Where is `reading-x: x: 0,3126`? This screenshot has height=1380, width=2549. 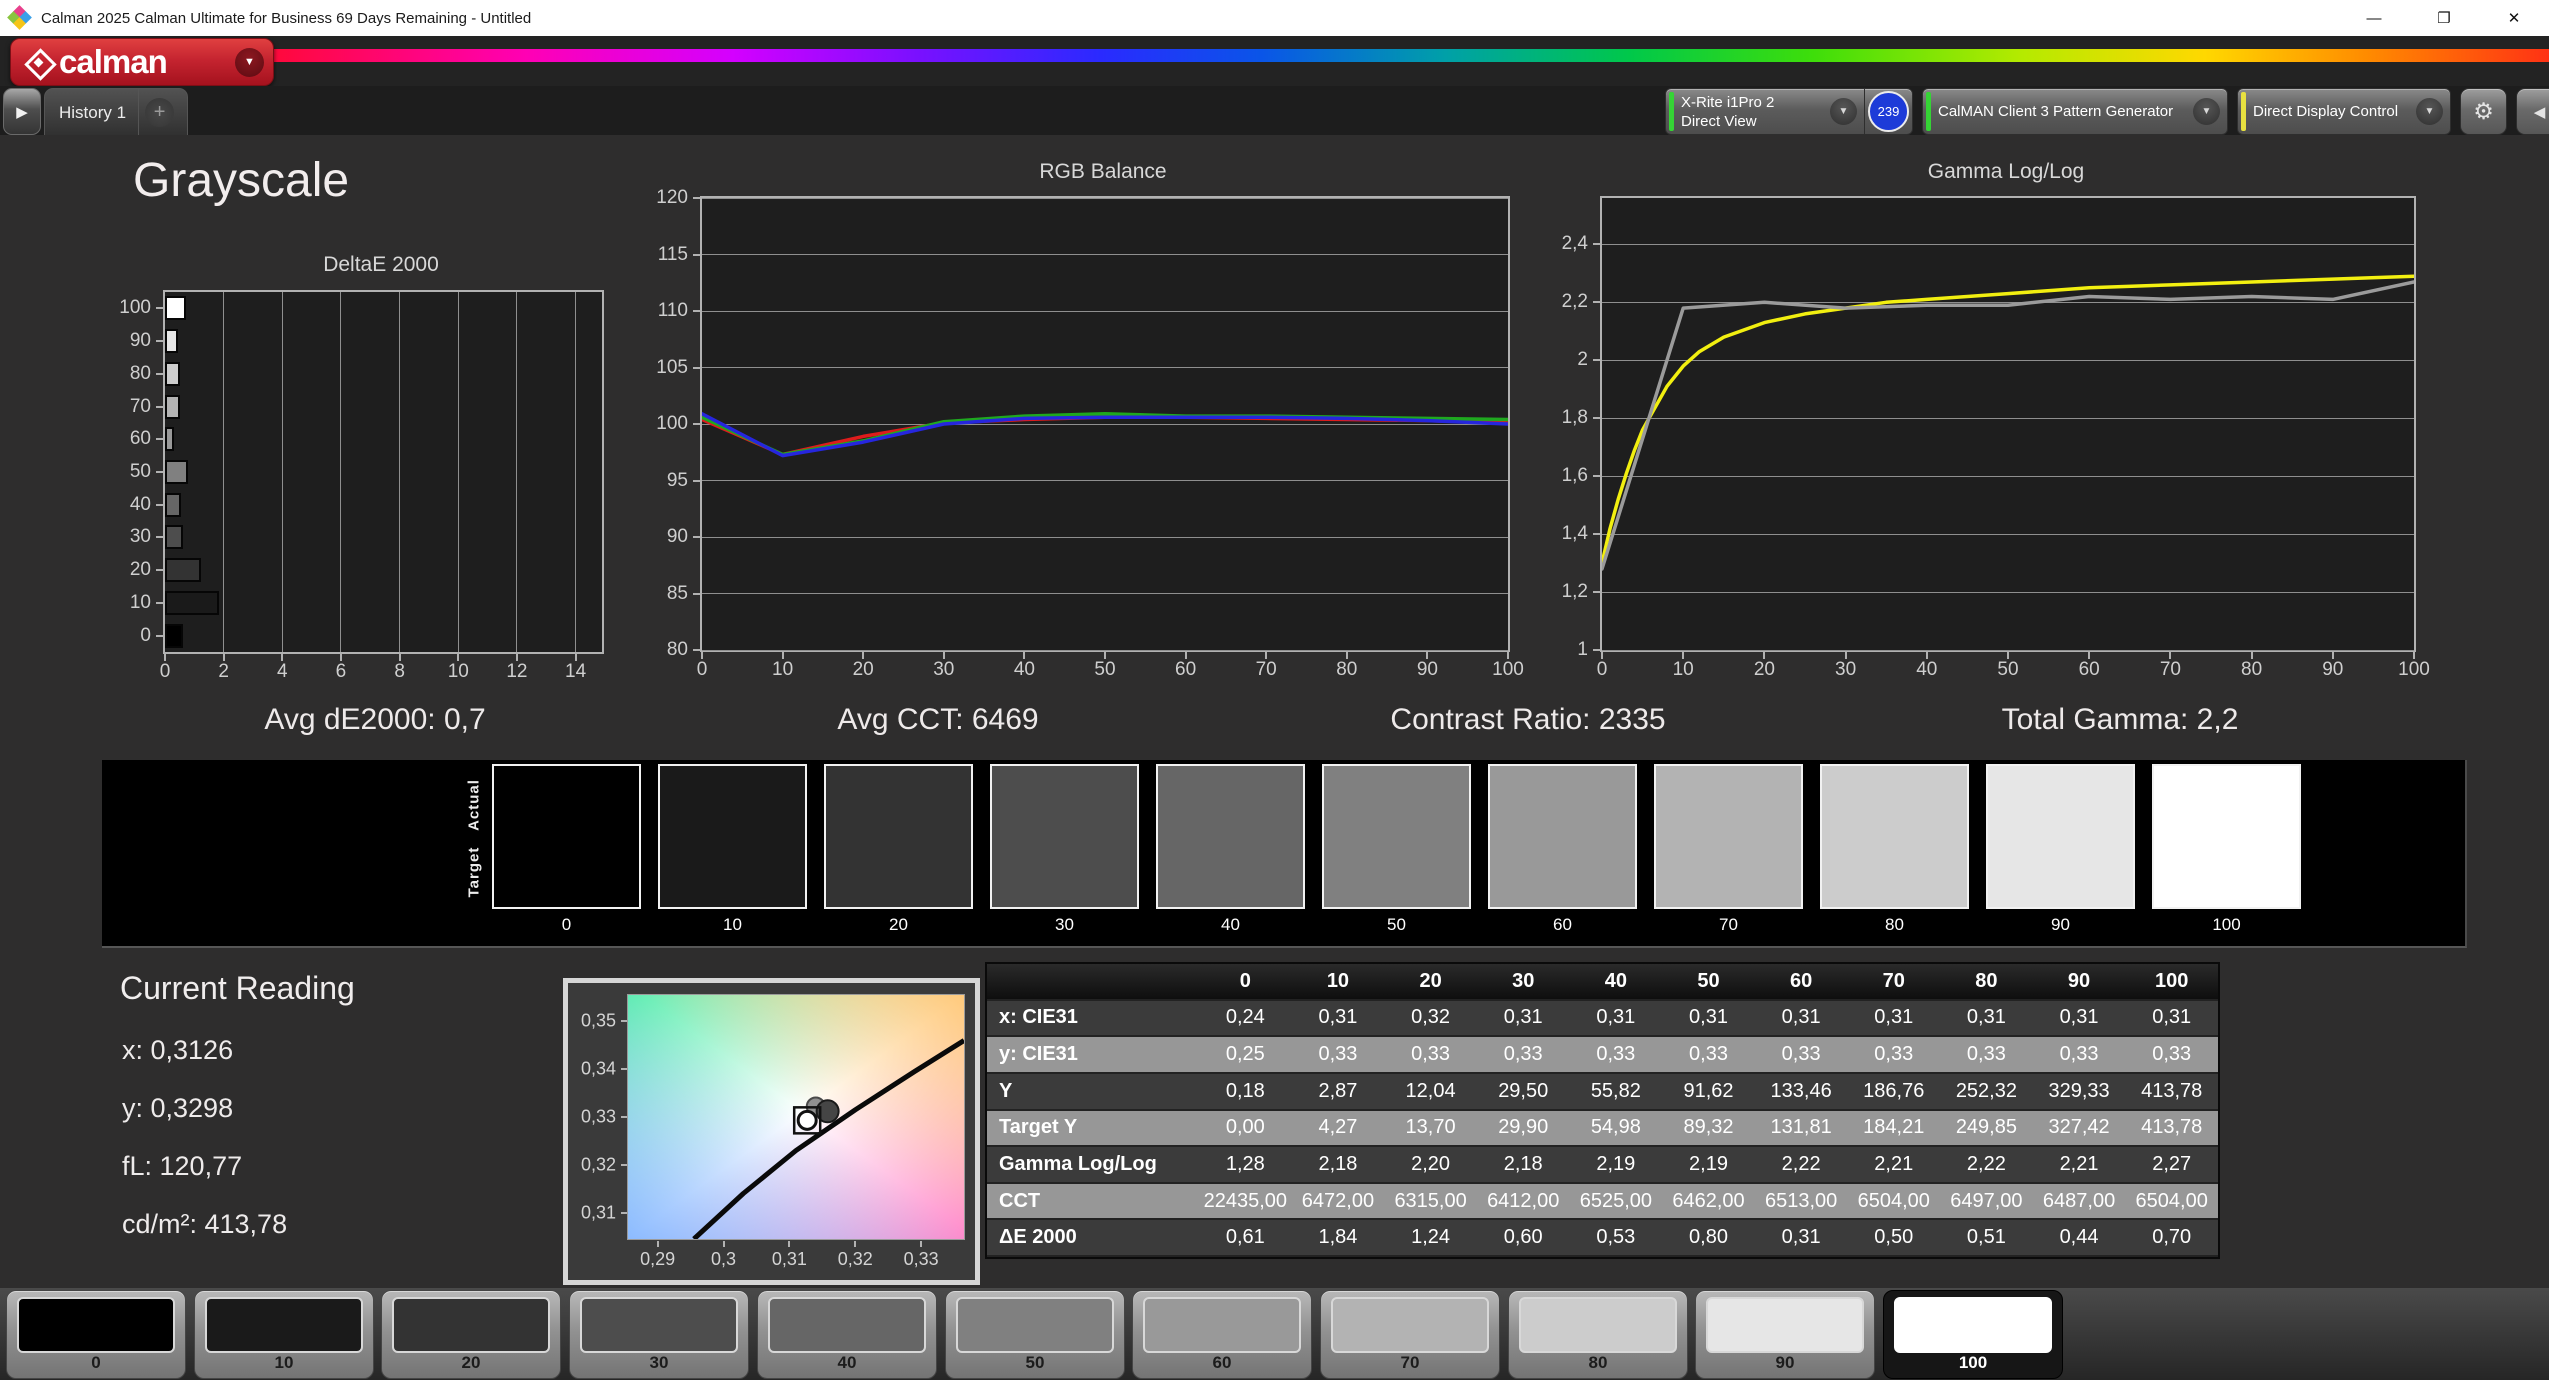 reading-x: x: 0,3126 is located at coordinates (178, 1050).